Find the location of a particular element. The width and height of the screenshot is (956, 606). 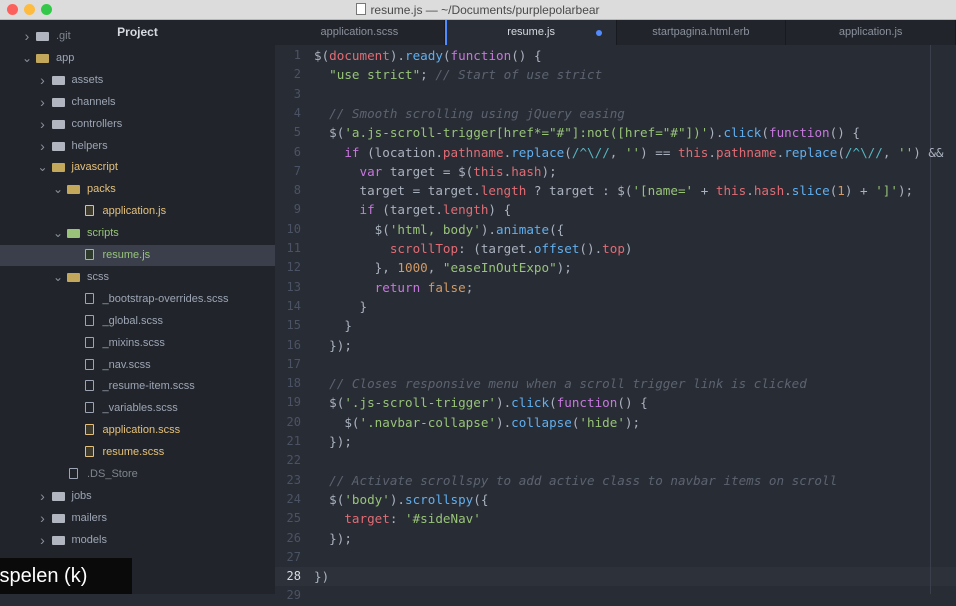

line-number: 7 is located at coordinates (297, 170).